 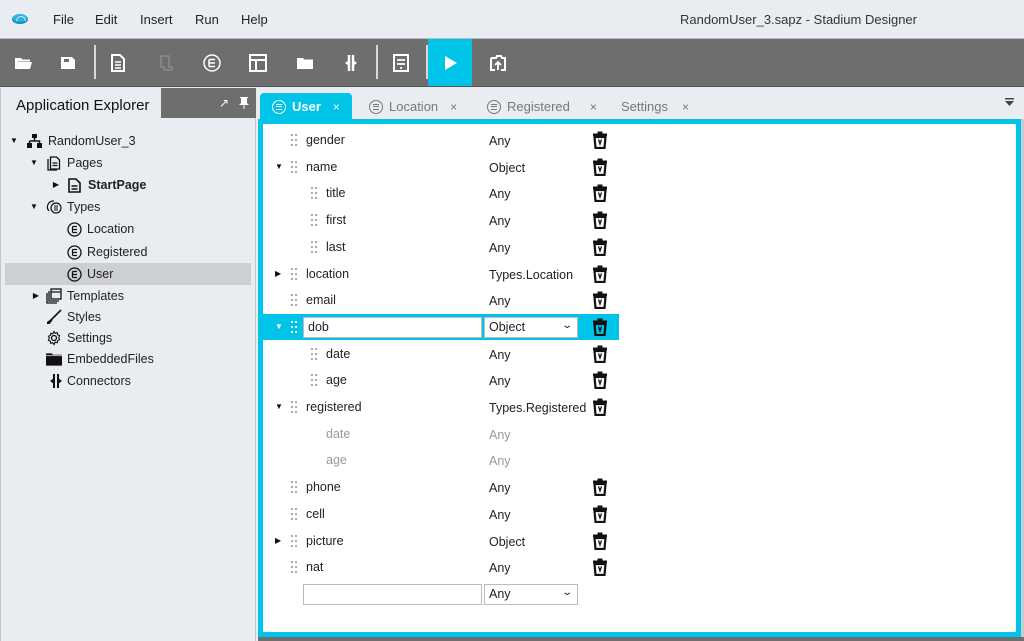 What do you see at coordinates (224, 103) in the screenshot?
I see `float-panel-icon: ↗` at bounding box center [224, 103].